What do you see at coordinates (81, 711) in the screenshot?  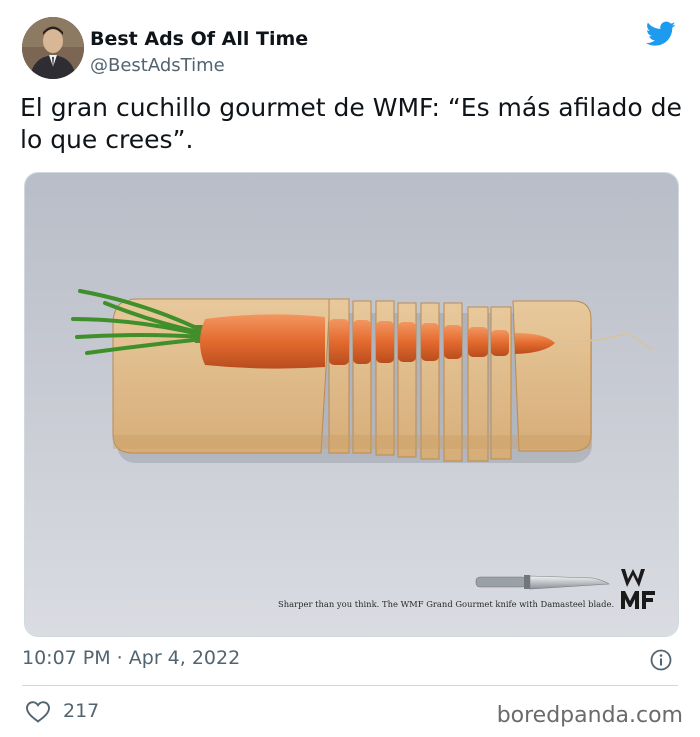 I see `like-count: 217` at bounding box center [81, 711].